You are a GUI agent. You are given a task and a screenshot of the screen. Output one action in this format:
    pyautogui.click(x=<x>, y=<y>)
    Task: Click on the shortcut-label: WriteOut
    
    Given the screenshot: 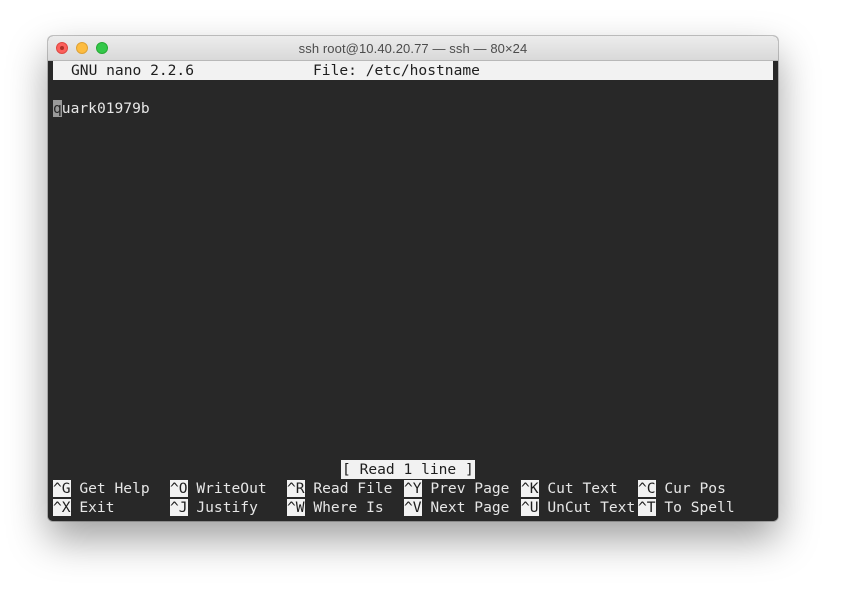 What is the action you would take?
    pyautogui.click(x=227, y=488)
    